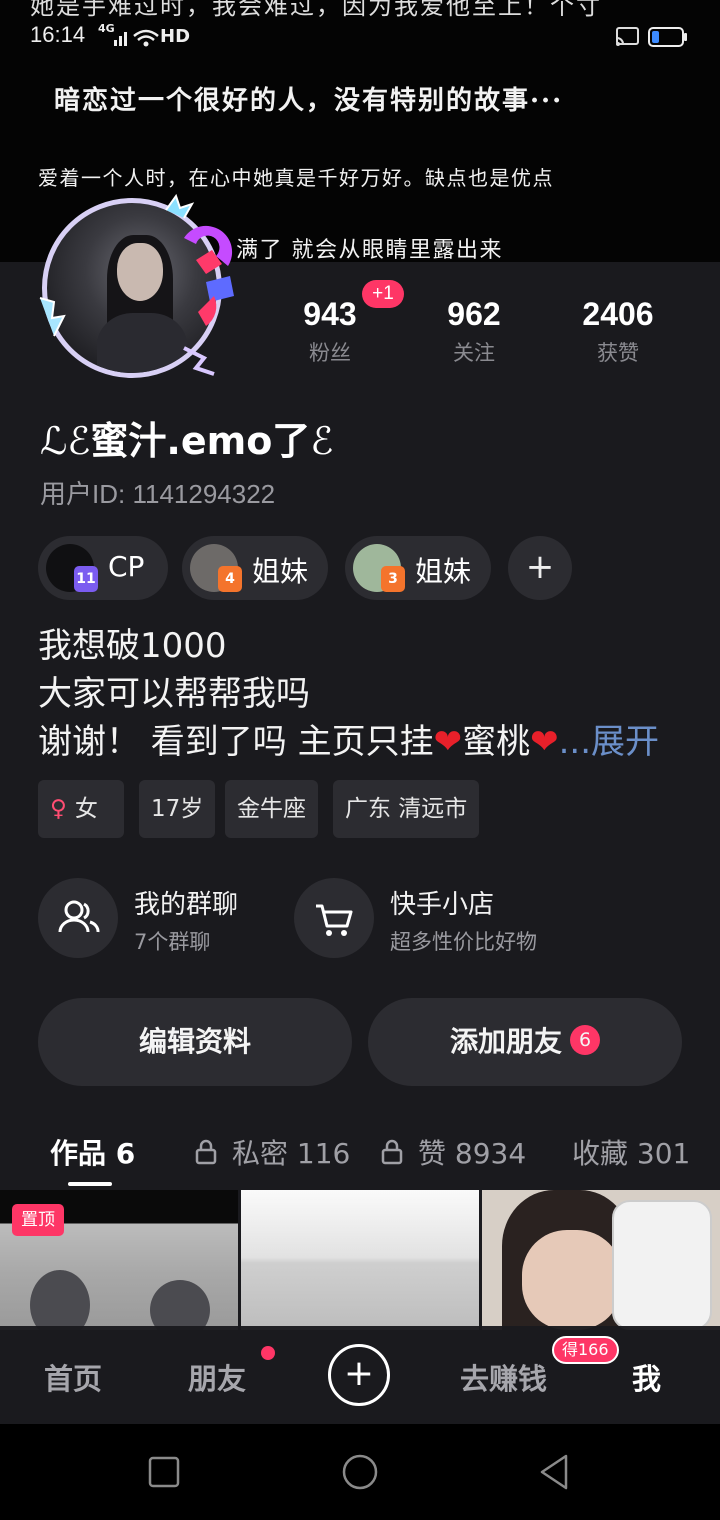  I want to click on work-thumbnail: 置顶, so click(119, 1260).